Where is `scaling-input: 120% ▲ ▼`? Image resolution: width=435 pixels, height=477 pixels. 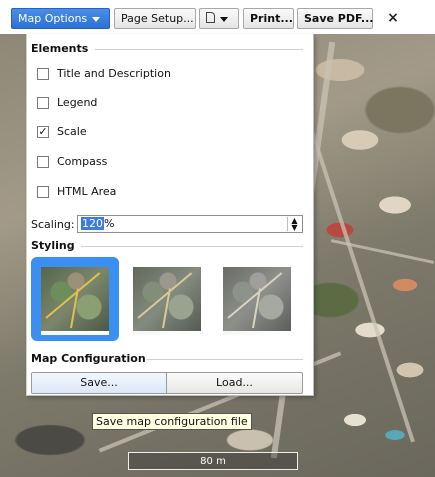
scaling-input: 120% ▲ ▼ is located at coordinates (190, 224).